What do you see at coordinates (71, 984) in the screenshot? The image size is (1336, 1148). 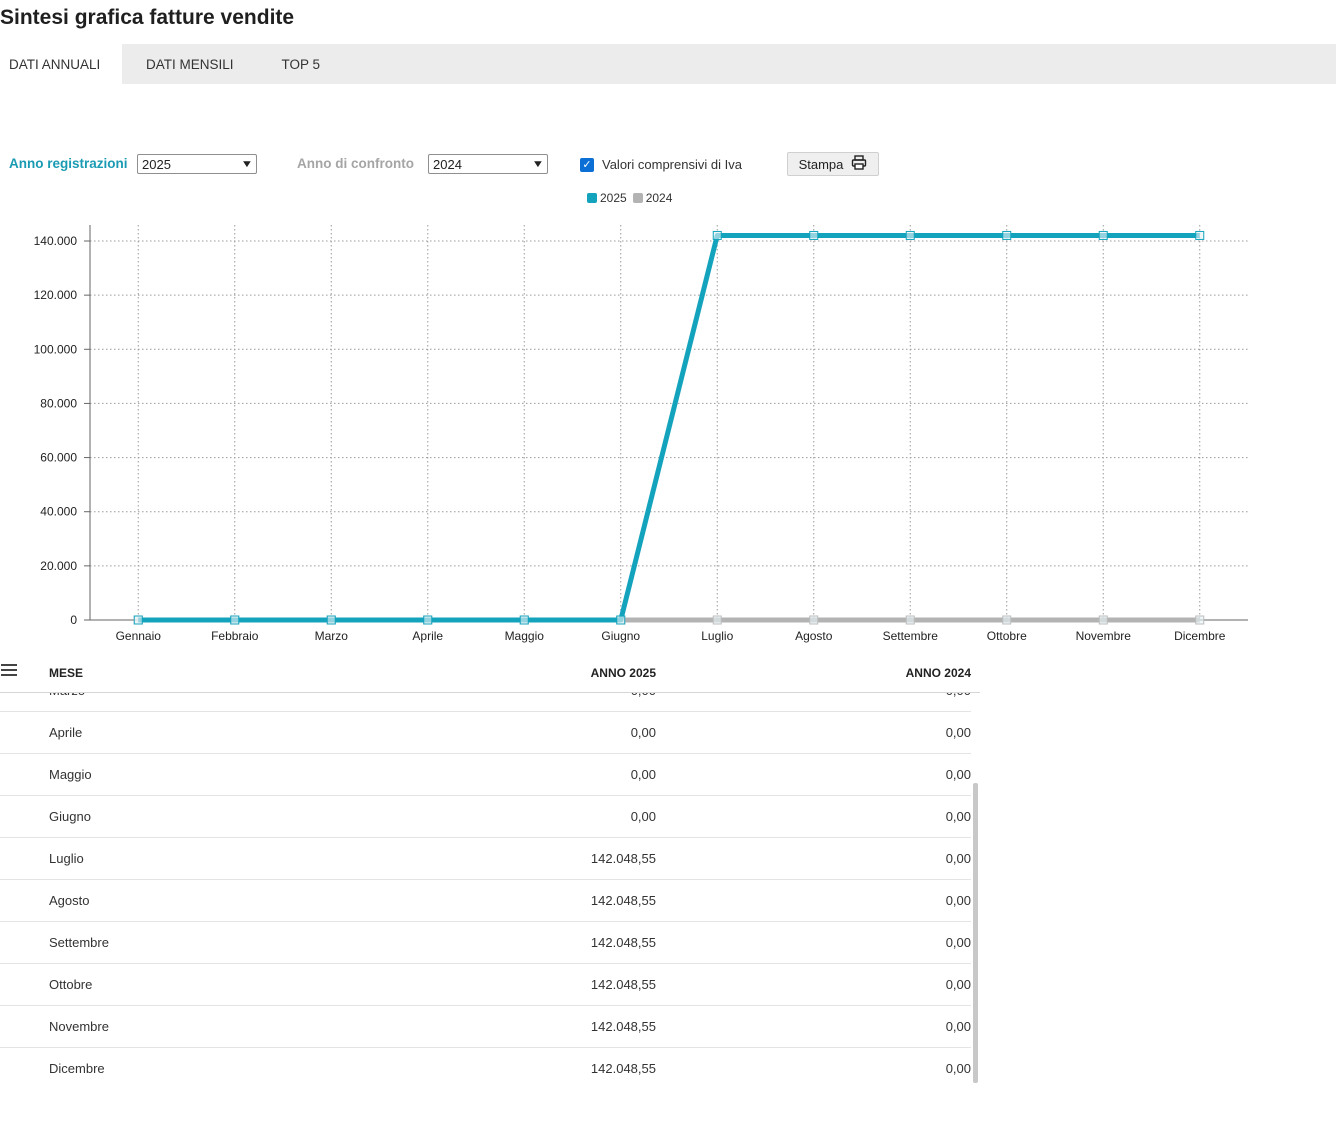 I see `cell-month: Ottobre` at bounding box center [71, 984].